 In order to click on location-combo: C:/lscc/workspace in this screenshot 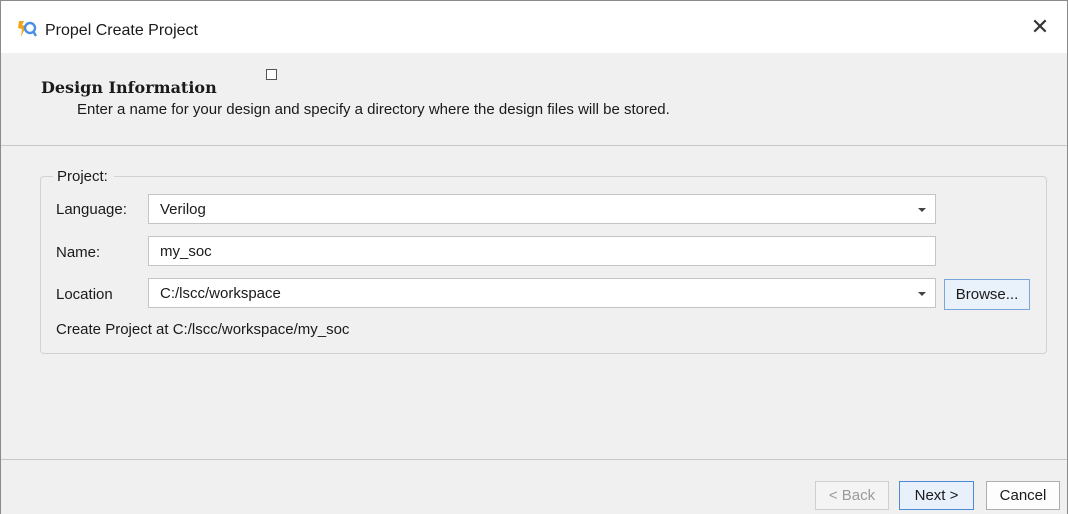, I will do `click(542, 293)`.